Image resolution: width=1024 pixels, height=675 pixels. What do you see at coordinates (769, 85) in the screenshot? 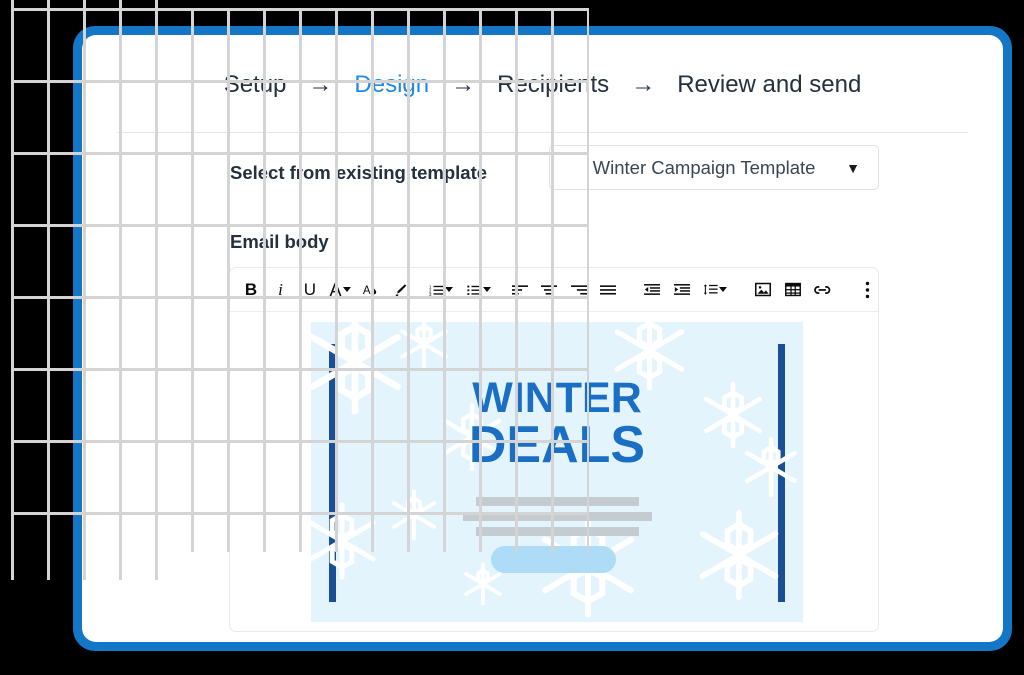
I see `step-review-and-send: Review and send` at bounding box center [769, 85].